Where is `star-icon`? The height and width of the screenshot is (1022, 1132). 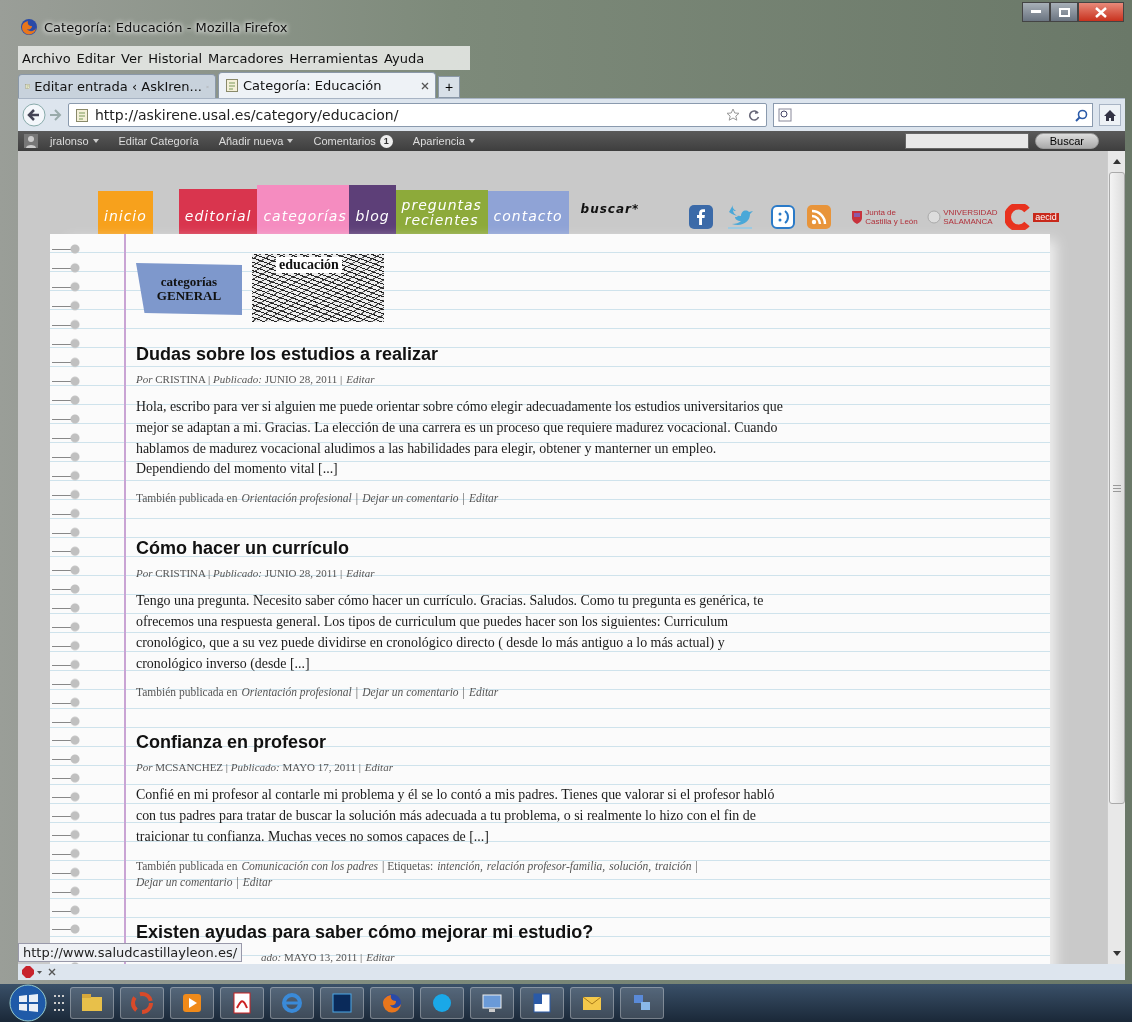
star-icon is located at coordinates (733, 115).